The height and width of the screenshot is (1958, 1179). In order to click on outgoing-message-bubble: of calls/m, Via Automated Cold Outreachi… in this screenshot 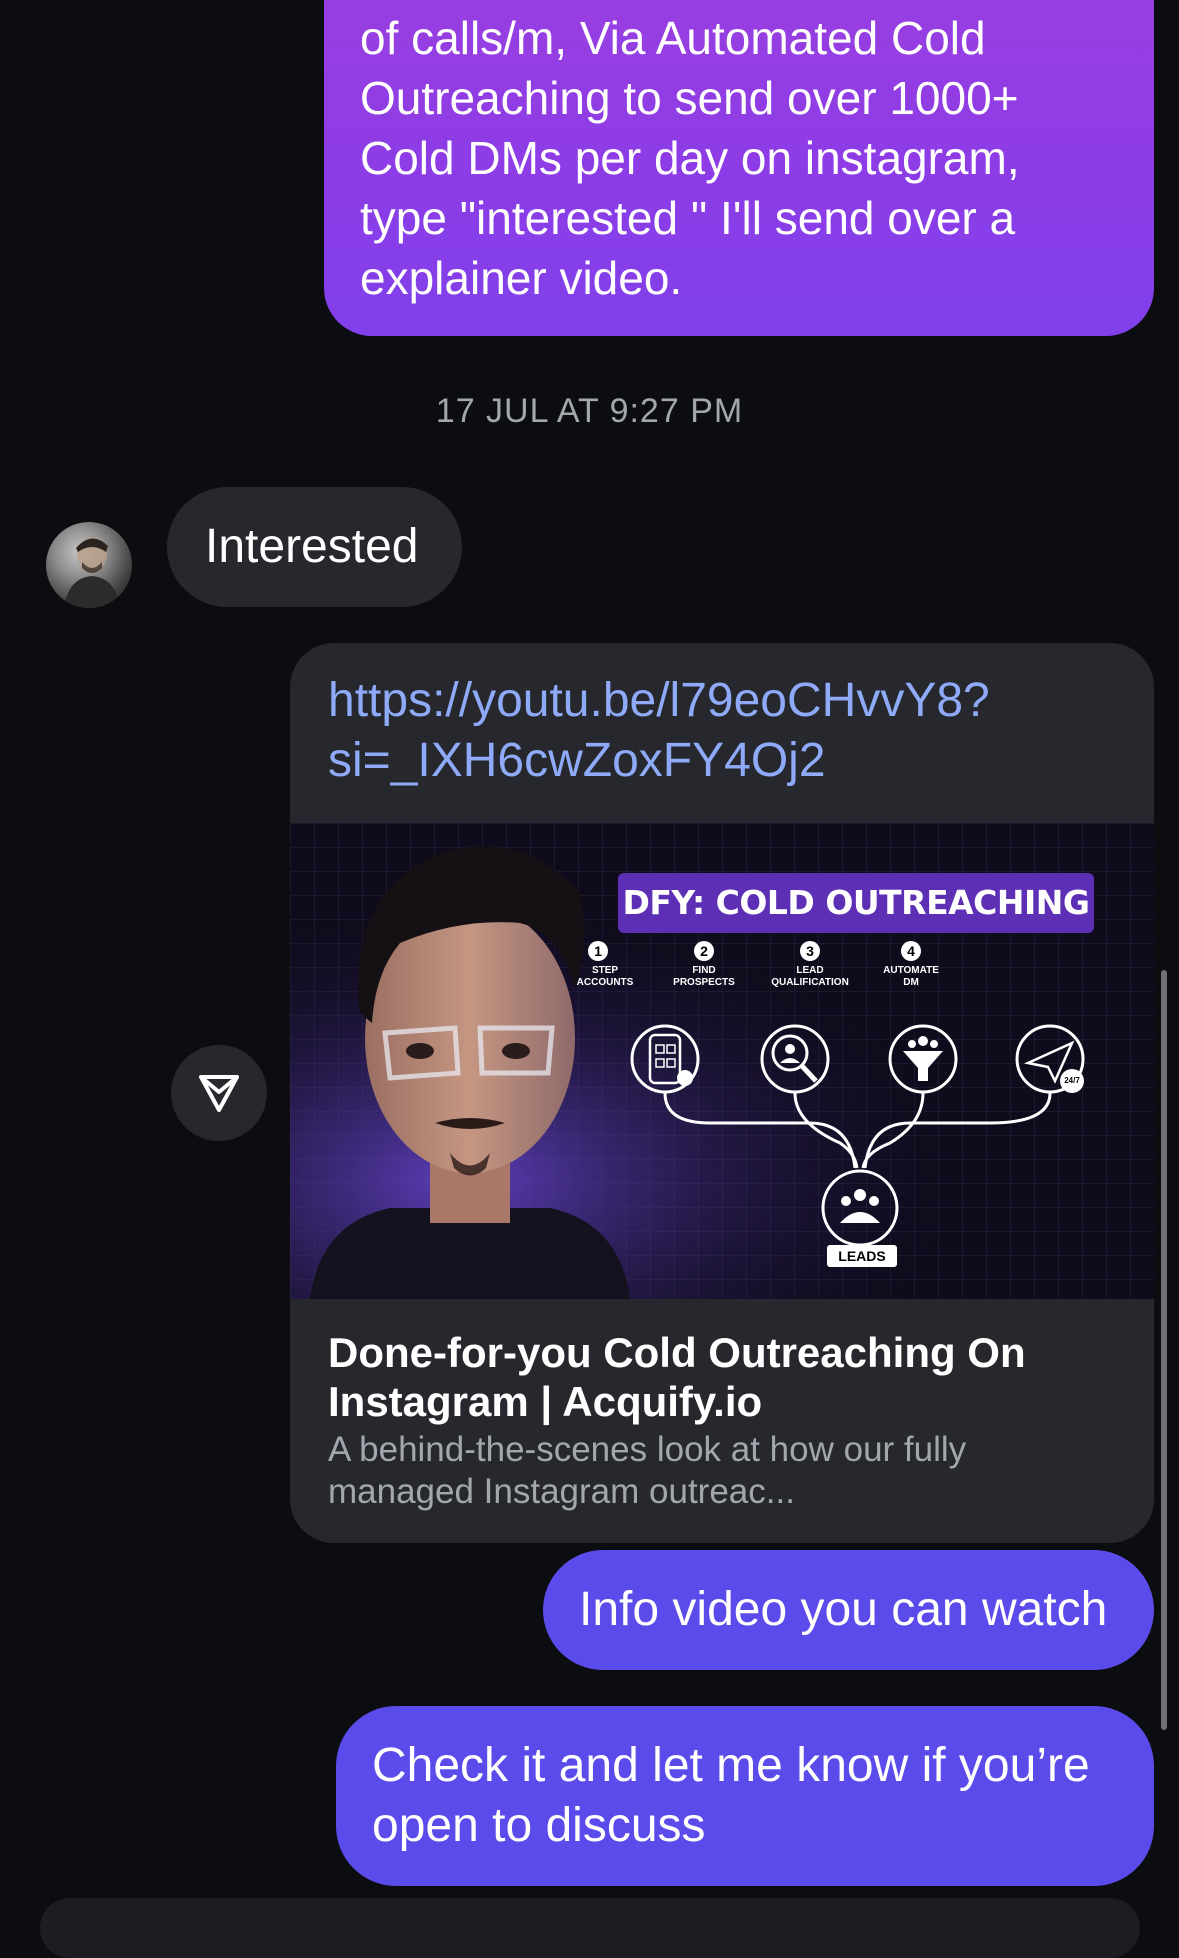, I will do `click(739, 168)`.